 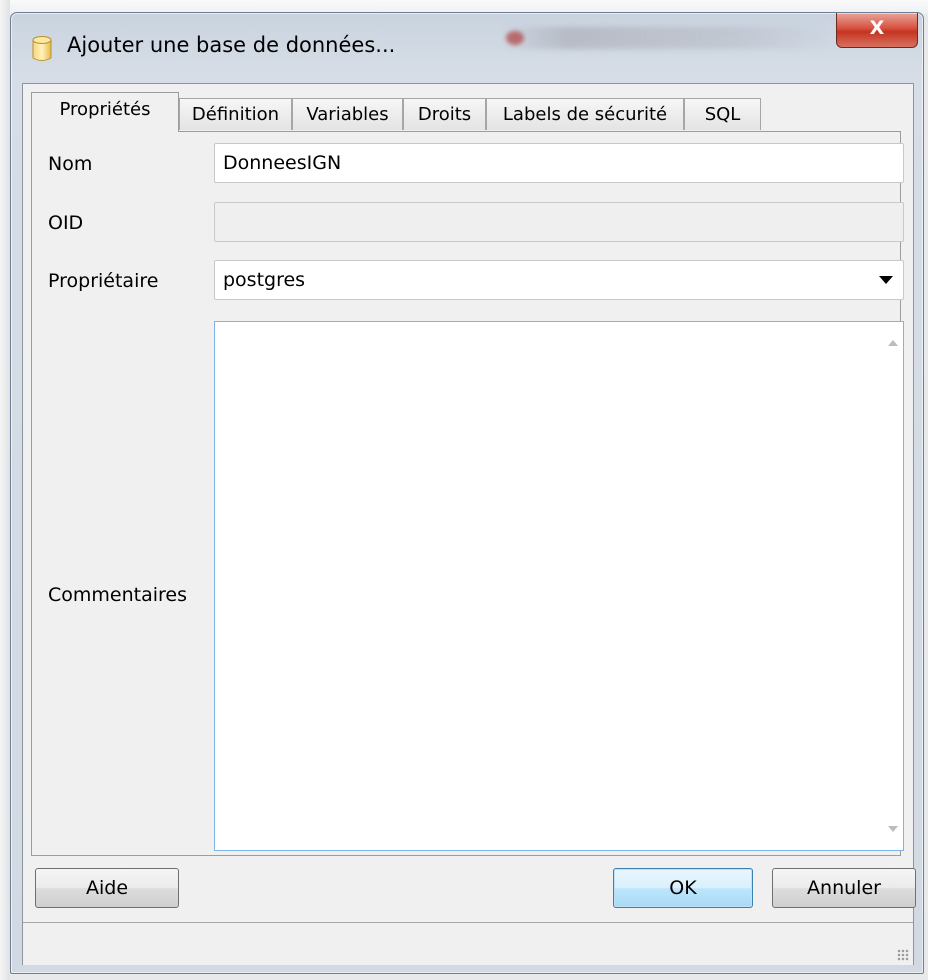 I want to click on title-bar: Ajouter une base de données... X, so click(x=467, y=48).